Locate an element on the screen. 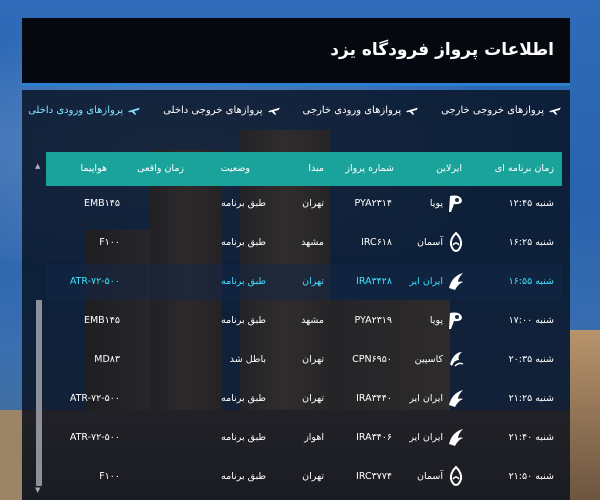 Image resolution: width=600 pixels, height=500 pixels. tab-0: پروازهای ورودی داخلی is located at coordinates (84, 110).